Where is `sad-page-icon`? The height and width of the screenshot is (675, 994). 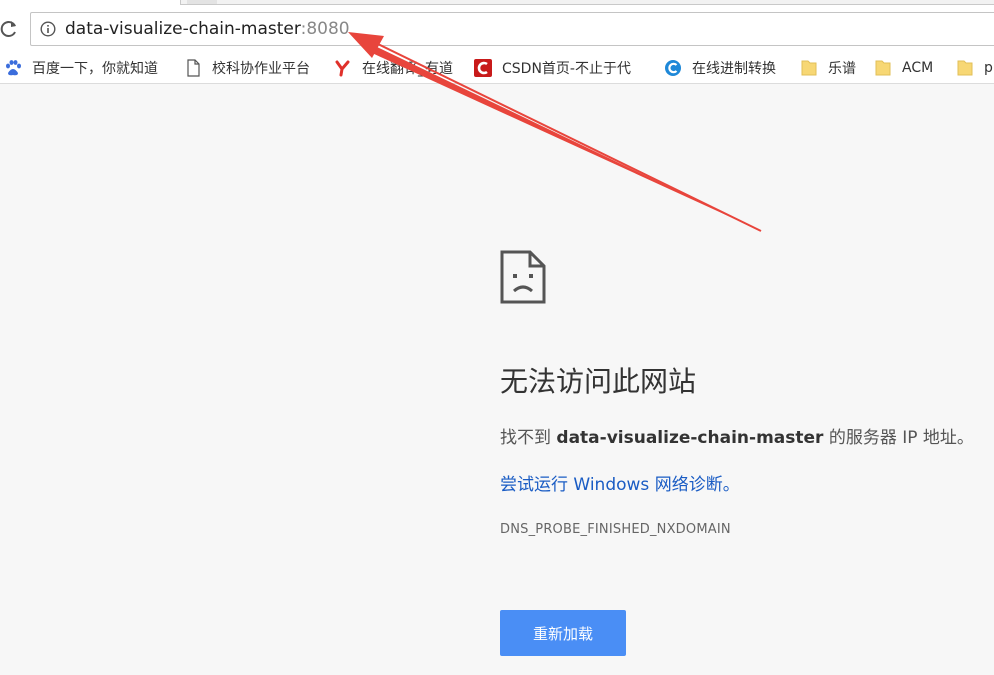
sad-page-icon is located at coordinates (523, 277).